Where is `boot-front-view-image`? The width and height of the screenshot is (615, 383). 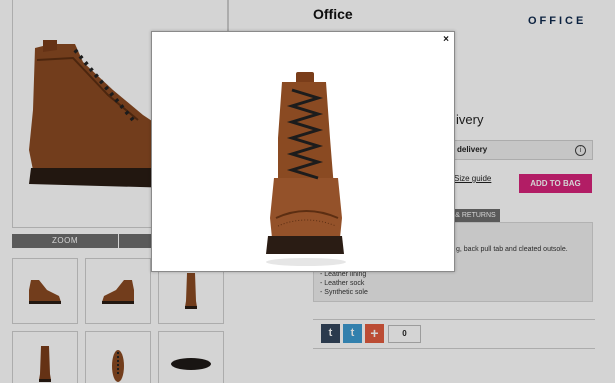 boot-front-view-image is located at coordinates (304, 171).